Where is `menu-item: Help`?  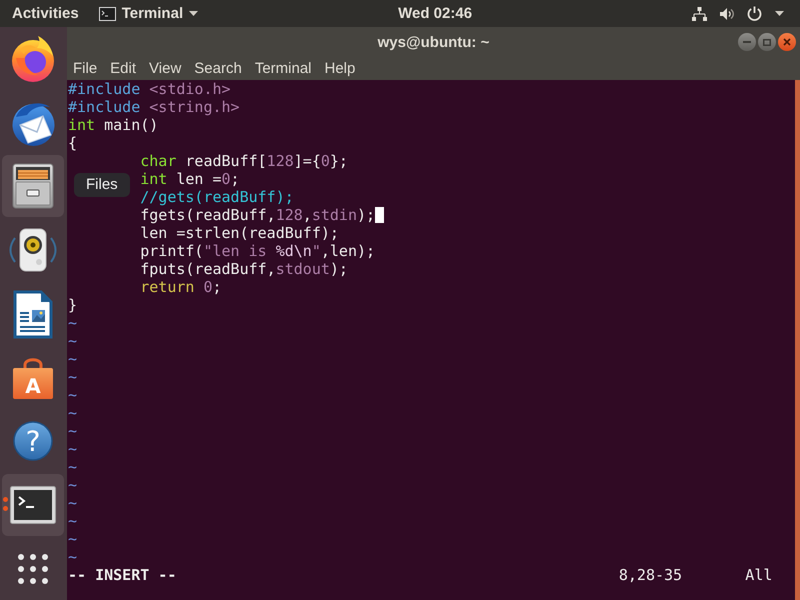 menu-item: Help is located at coordinates (340, 68).